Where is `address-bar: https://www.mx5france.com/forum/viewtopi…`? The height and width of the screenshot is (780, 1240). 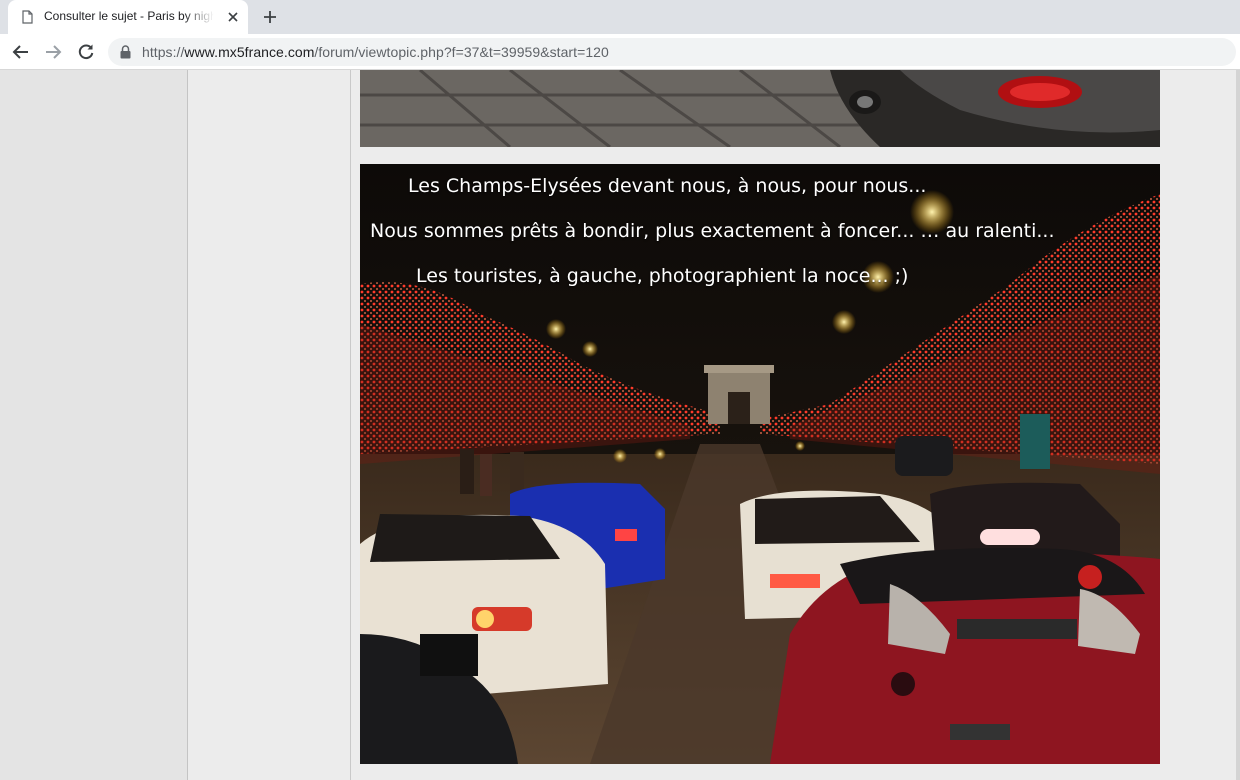 address-bar: https://www.mx5france.com/forum/viewtopi… is located at coordinates (672, 52).